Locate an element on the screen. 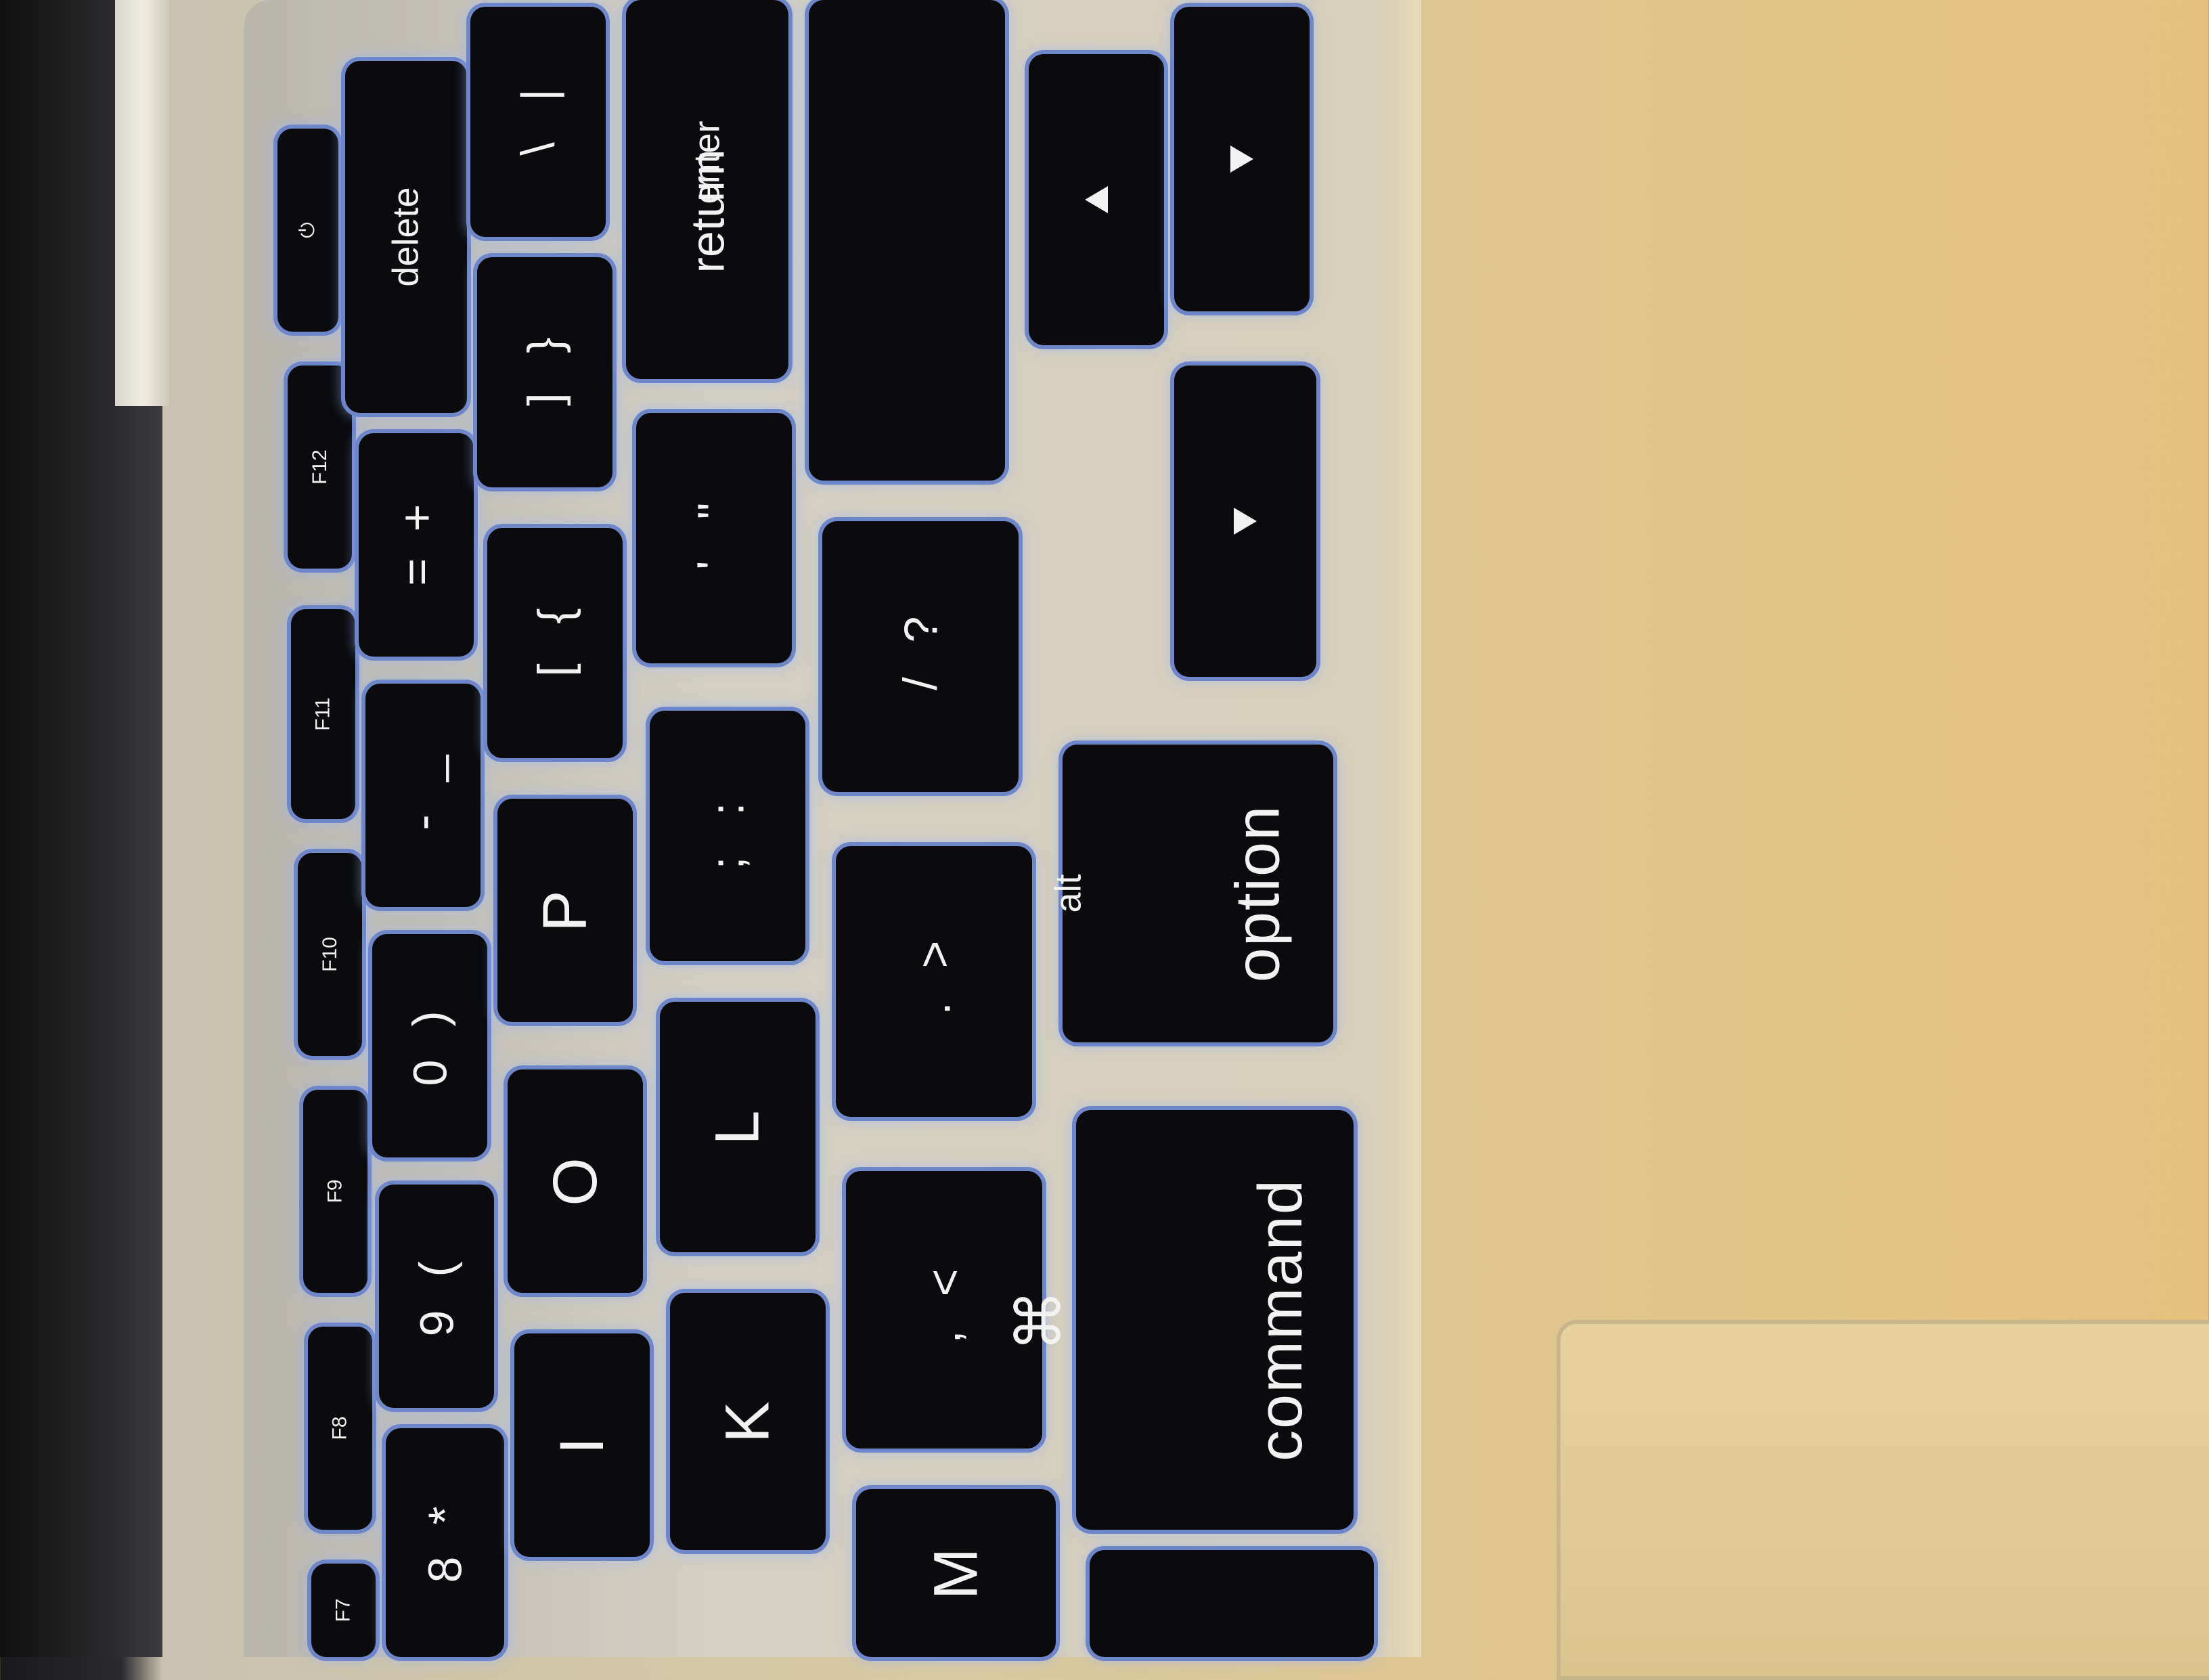 This screenshot has width=2209, height=1680. backslash-key: | \ is located at coordinates (538, 122).